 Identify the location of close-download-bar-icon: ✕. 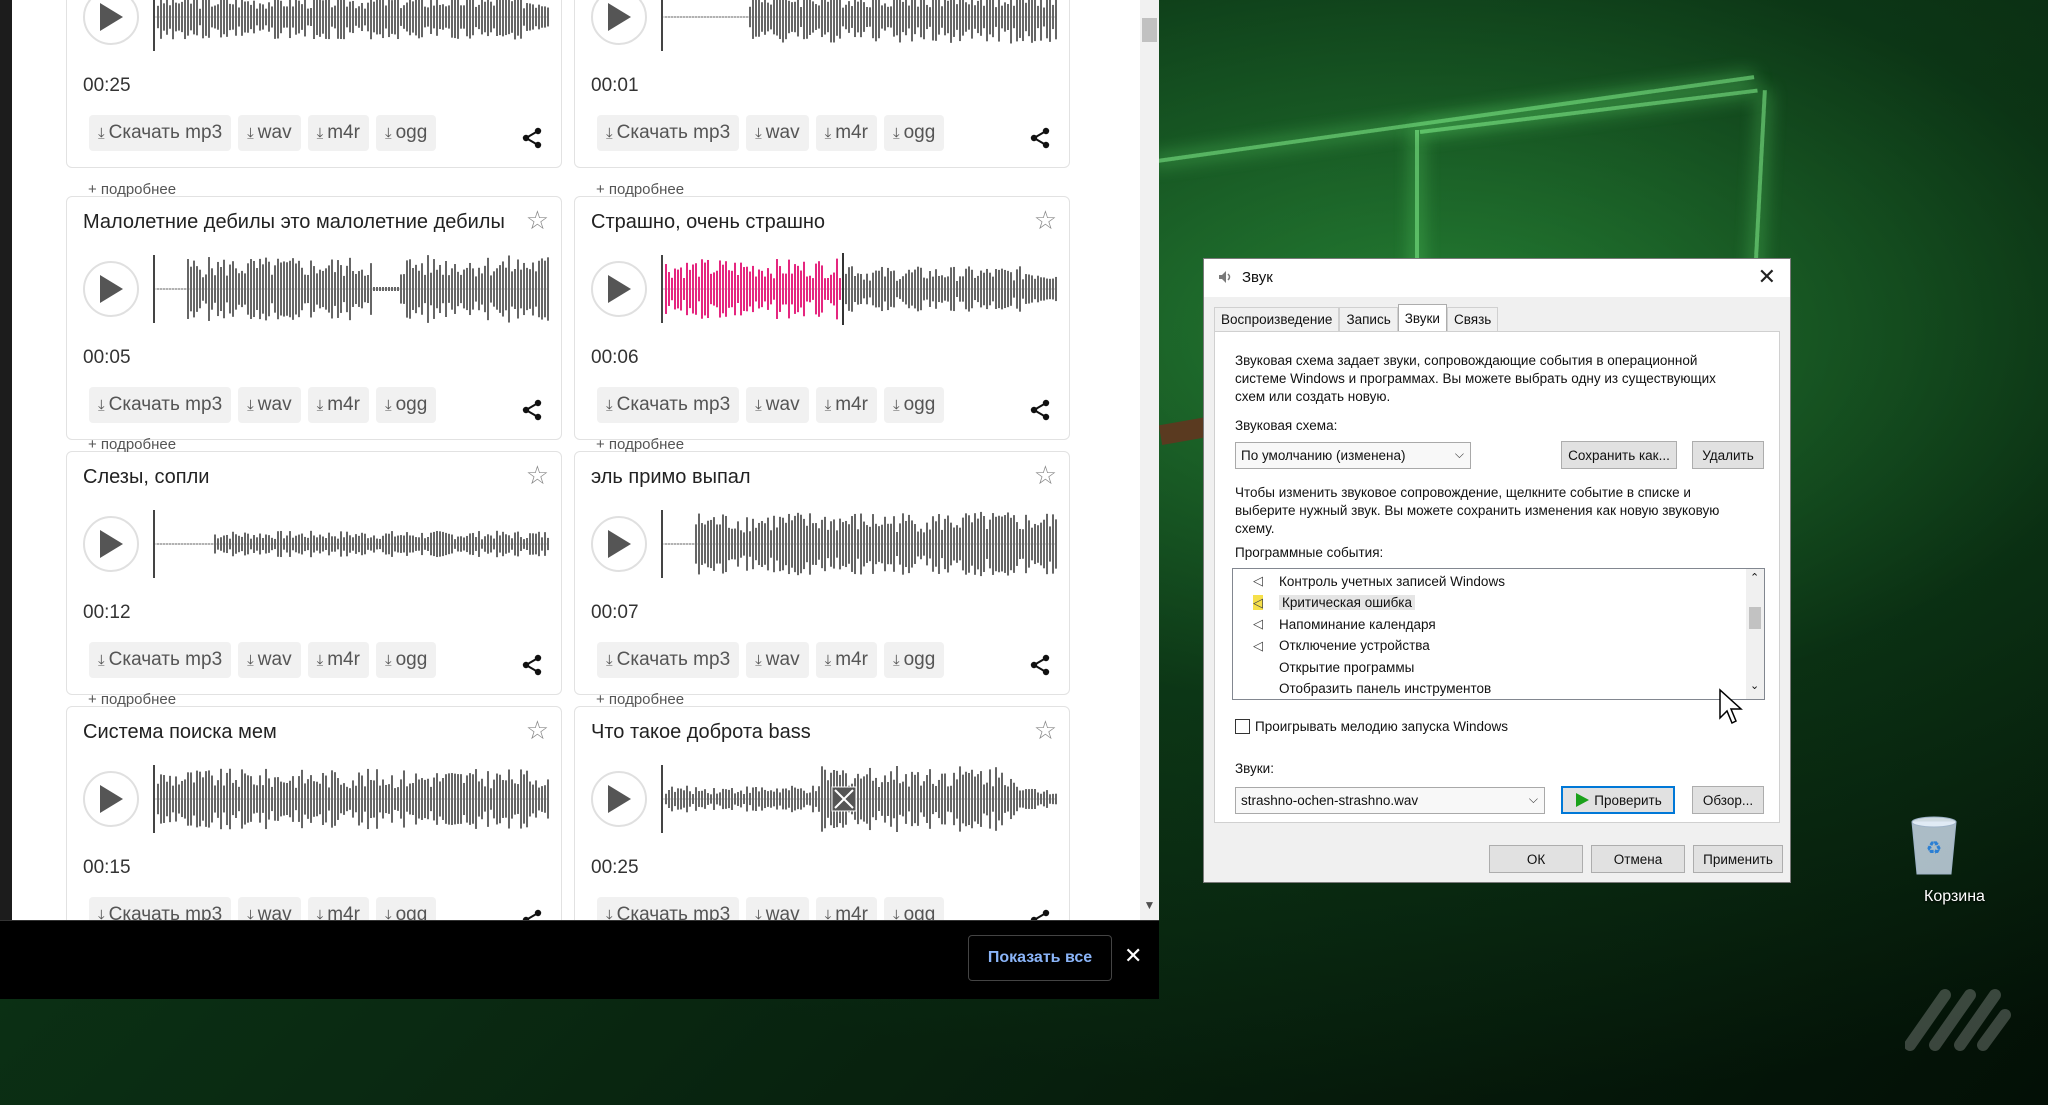
(1133, 956).